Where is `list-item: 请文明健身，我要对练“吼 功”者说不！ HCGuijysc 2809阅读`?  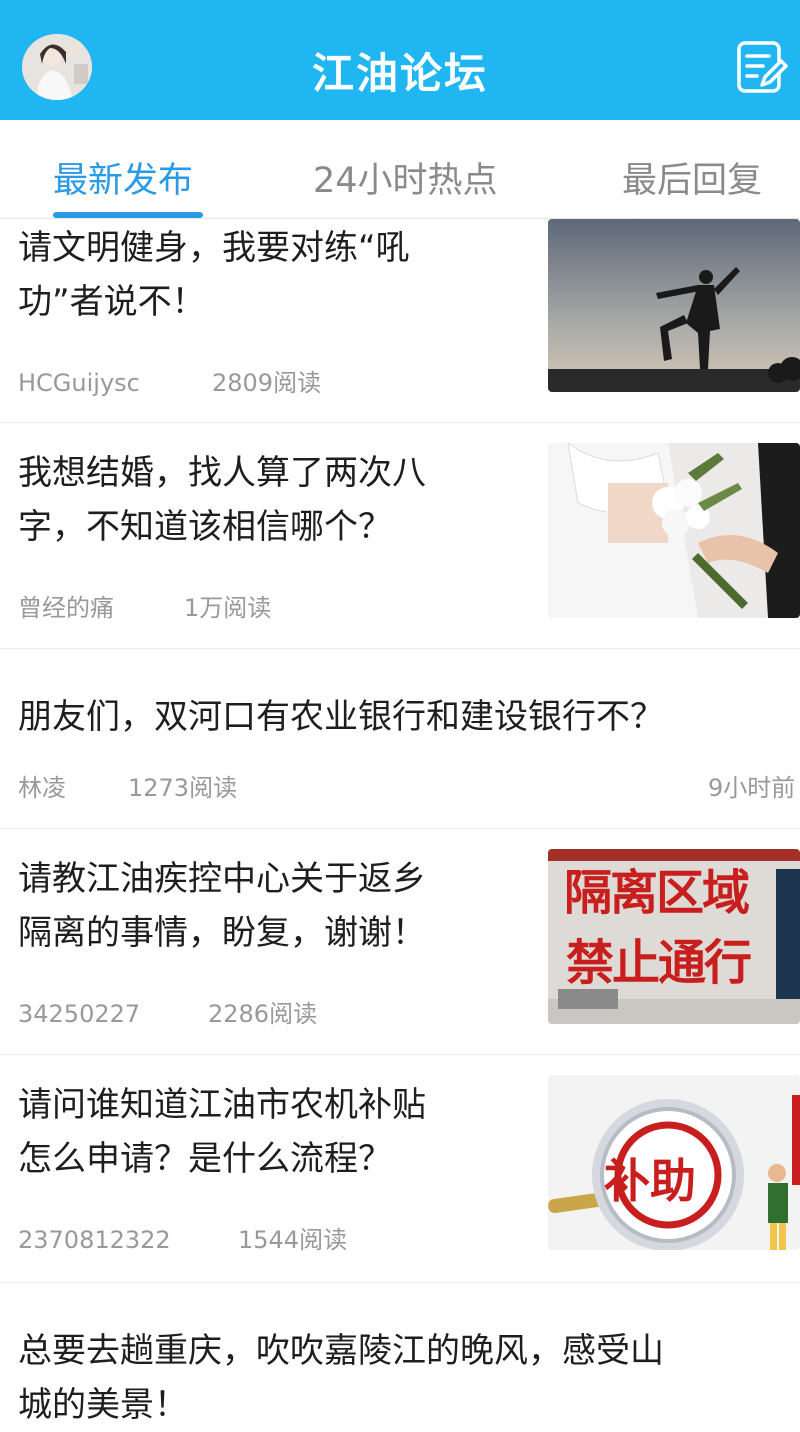 list-item: 请文明健身，我要对练“吼 功”者说不！ HCGuijysc 2809阅读 is located at coordinates (400, 321).